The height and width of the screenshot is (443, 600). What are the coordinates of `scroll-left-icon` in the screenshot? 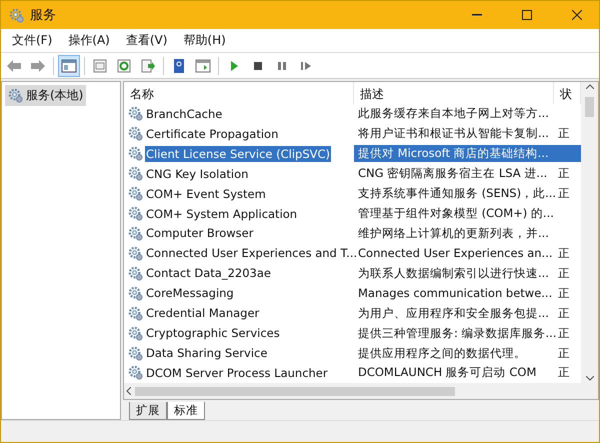 It's located at (128, 391).